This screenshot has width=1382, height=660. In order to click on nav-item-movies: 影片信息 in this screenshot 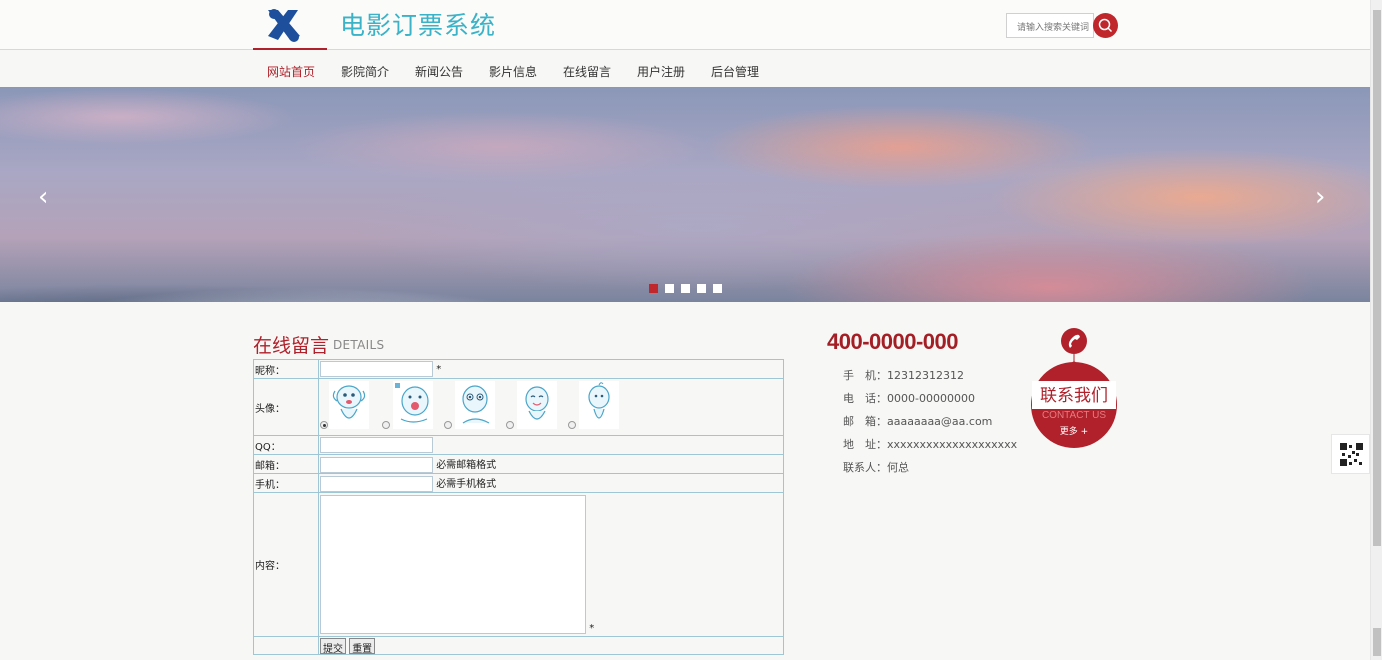, I will do `click(513, 68)`.